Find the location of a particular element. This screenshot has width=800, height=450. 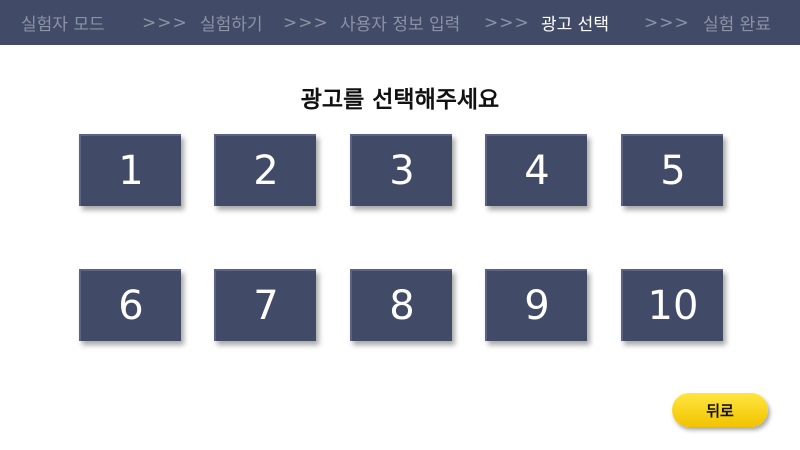

step-experiment: 실험하기 is located at coordinates (231, 25).